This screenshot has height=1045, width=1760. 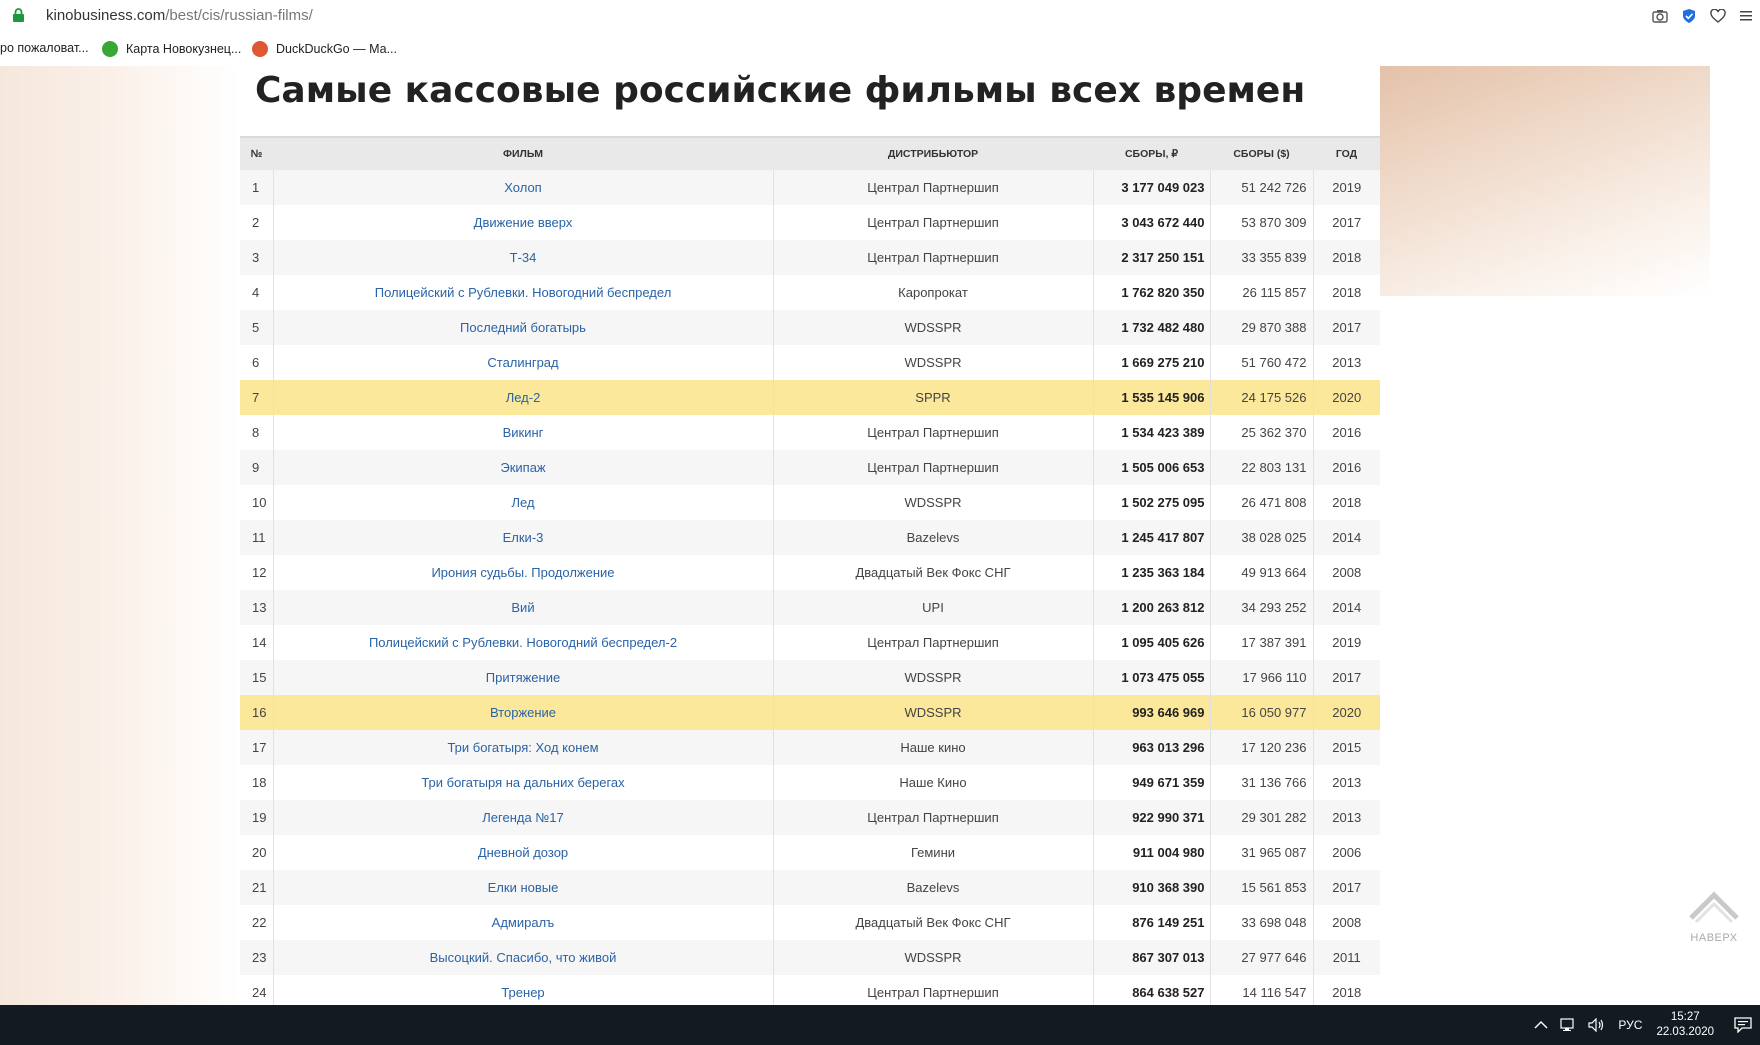 I want to click on chevron-up-icon, so click(x=1541, y=1025).